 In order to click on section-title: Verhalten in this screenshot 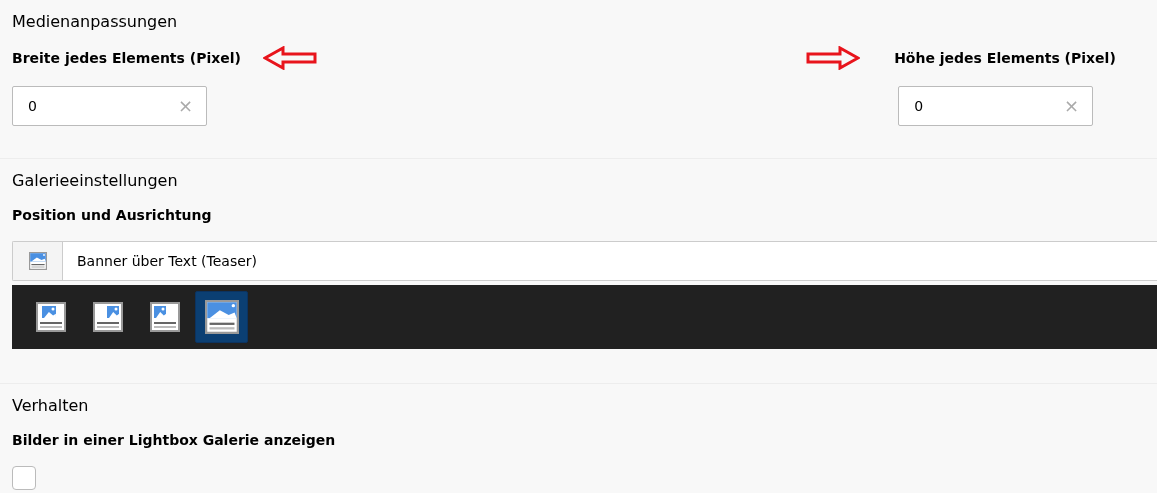, I will do `click(51, 406)`.